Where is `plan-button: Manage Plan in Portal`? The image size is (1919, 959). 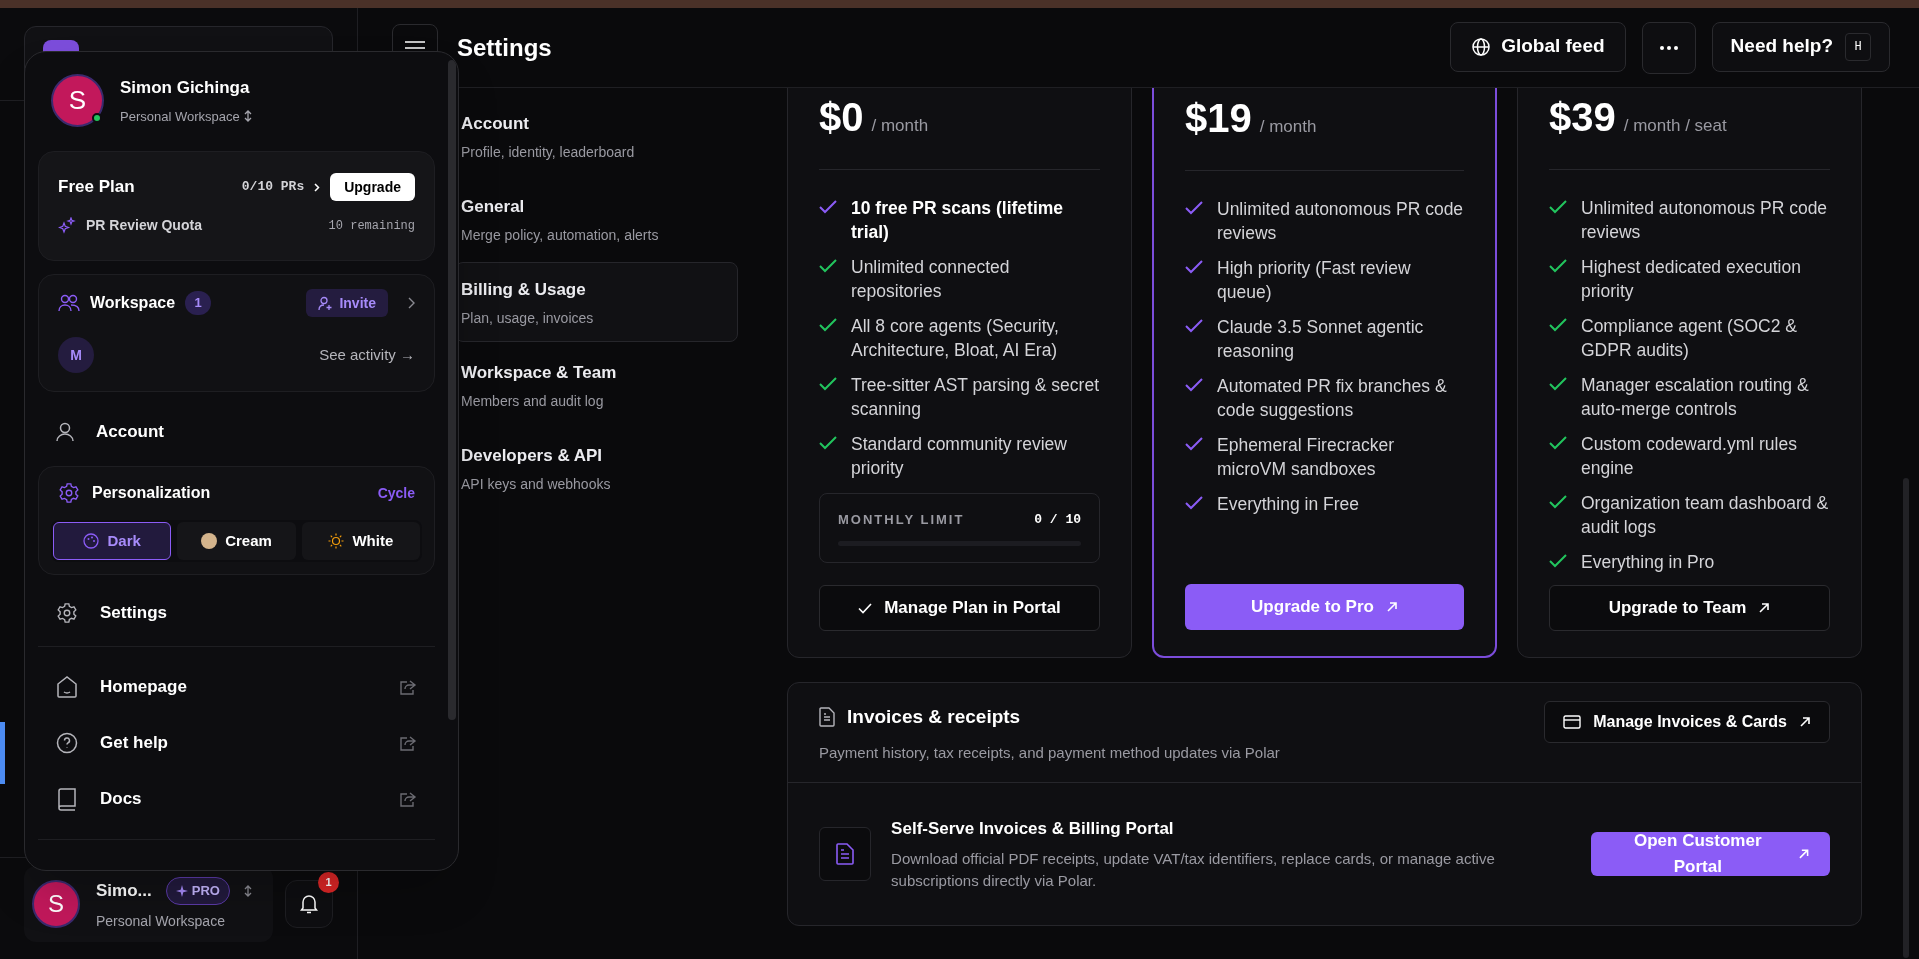 plan-button: Manage Plan in Portal is located at coordinates (959, 608).